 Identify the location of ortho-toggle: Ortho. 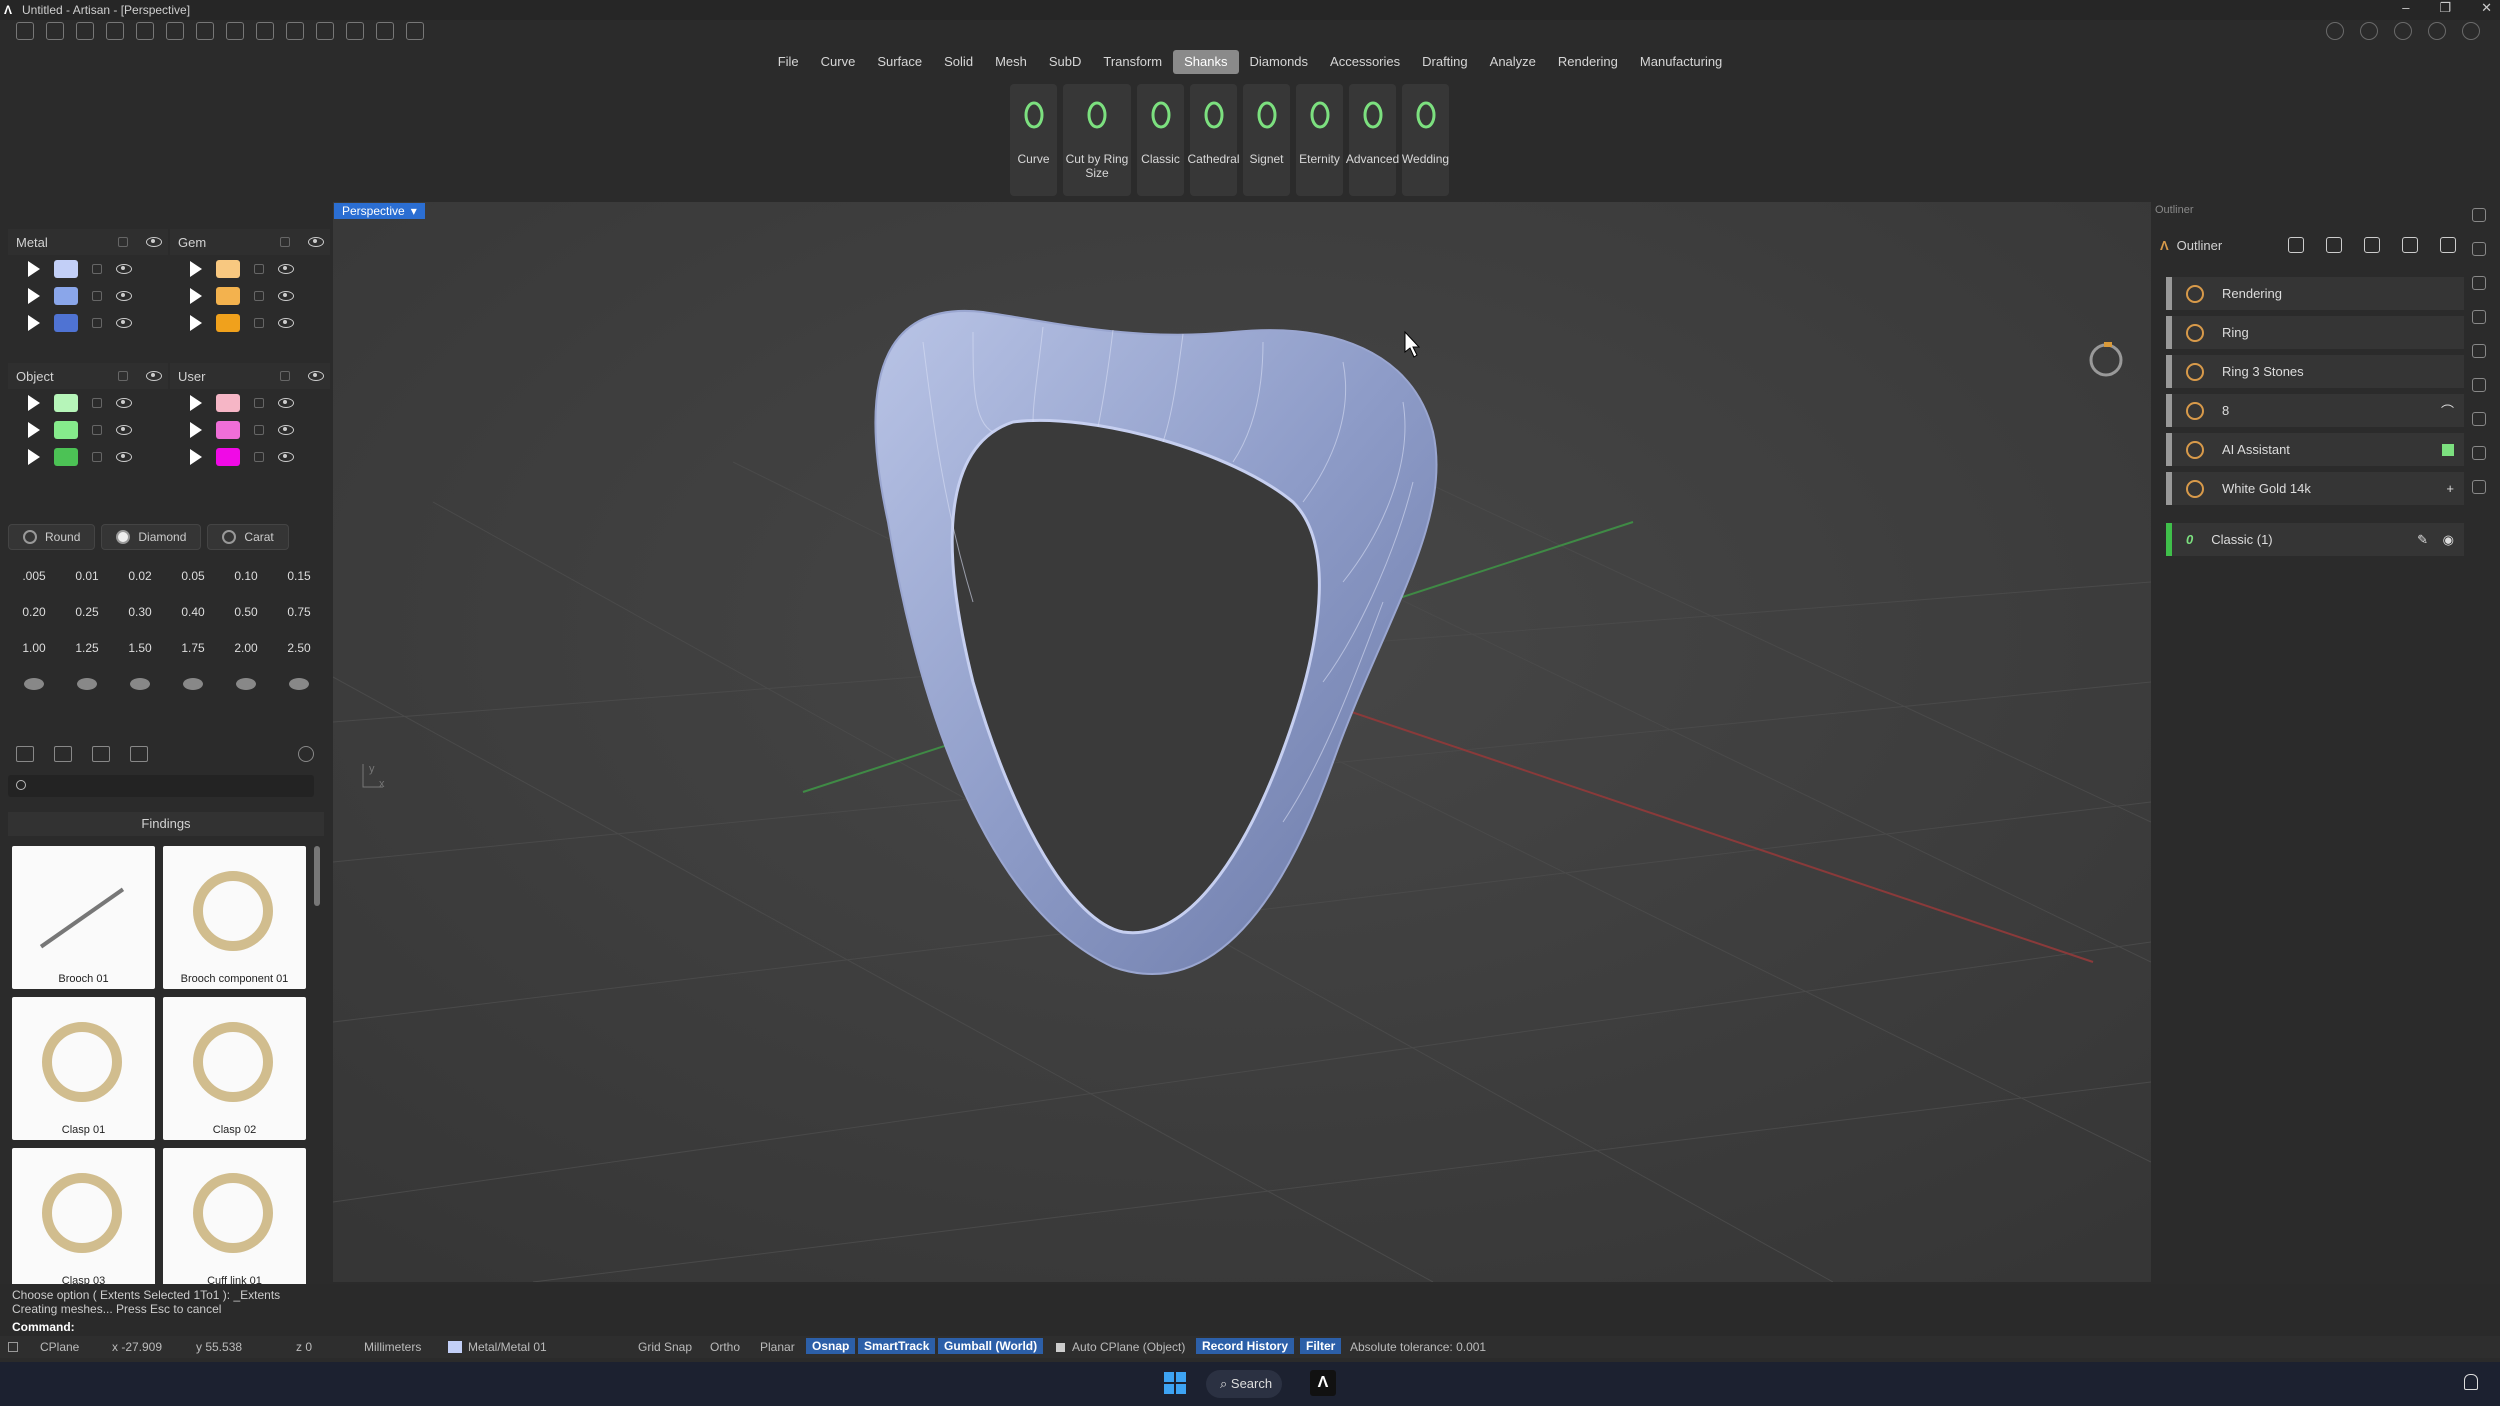
(725, 1347).